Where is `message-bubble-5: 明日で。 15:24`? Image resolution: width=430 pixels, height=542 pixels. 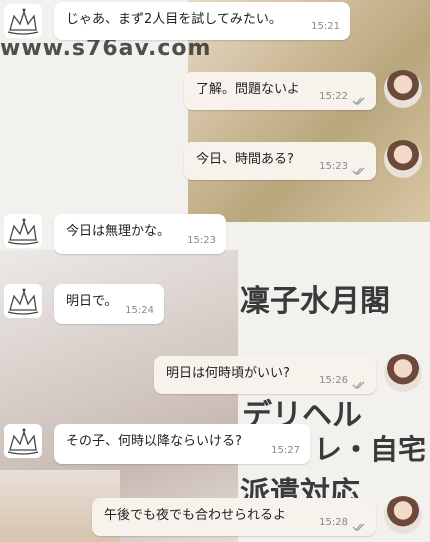 message-bubble-5: 明日で。 15:24 is located at coordinates (109, 304).